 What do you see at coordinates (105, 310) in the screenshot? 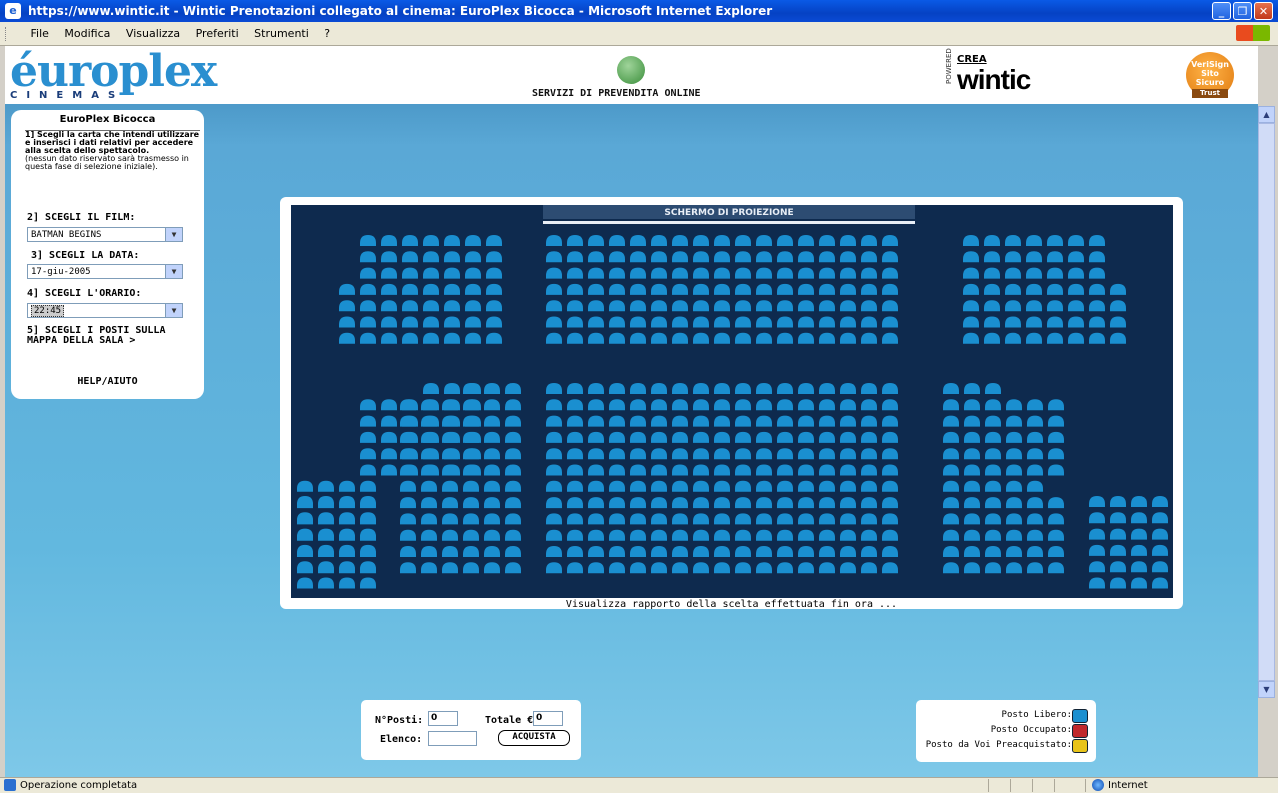
I see `time-select: 22:45 ▼` at bounding box center [105, 310].